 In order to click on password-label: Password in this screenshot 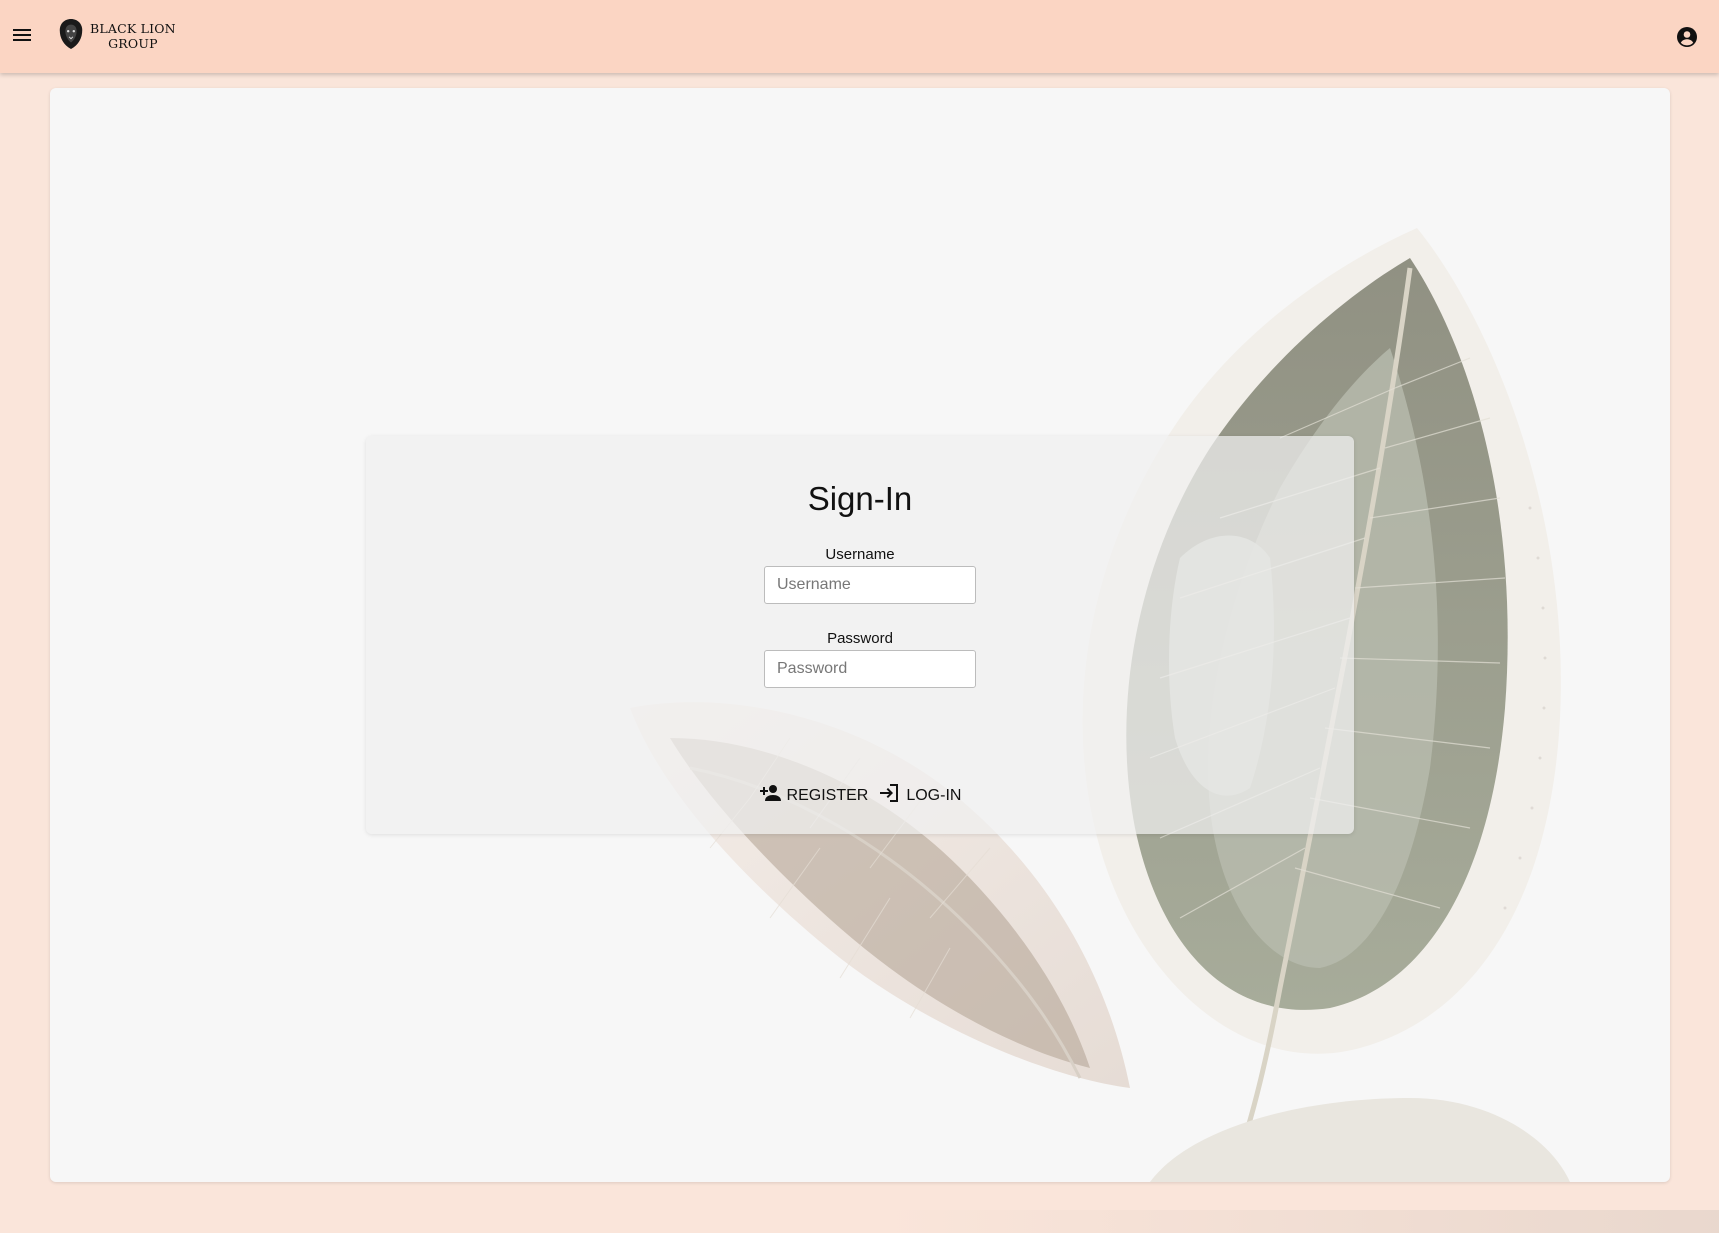, I will do `click(860, 638)`.